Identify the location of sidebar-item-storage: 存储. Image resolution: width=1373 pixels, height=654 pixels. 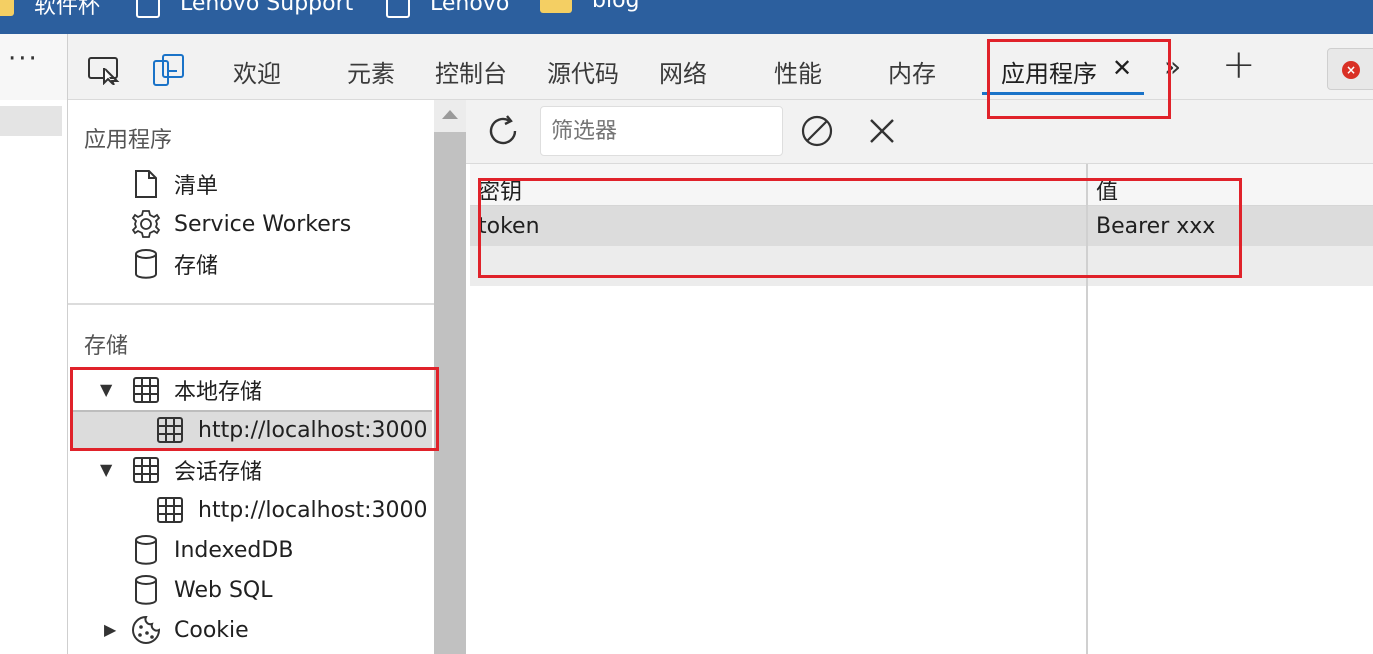
(174, 264).